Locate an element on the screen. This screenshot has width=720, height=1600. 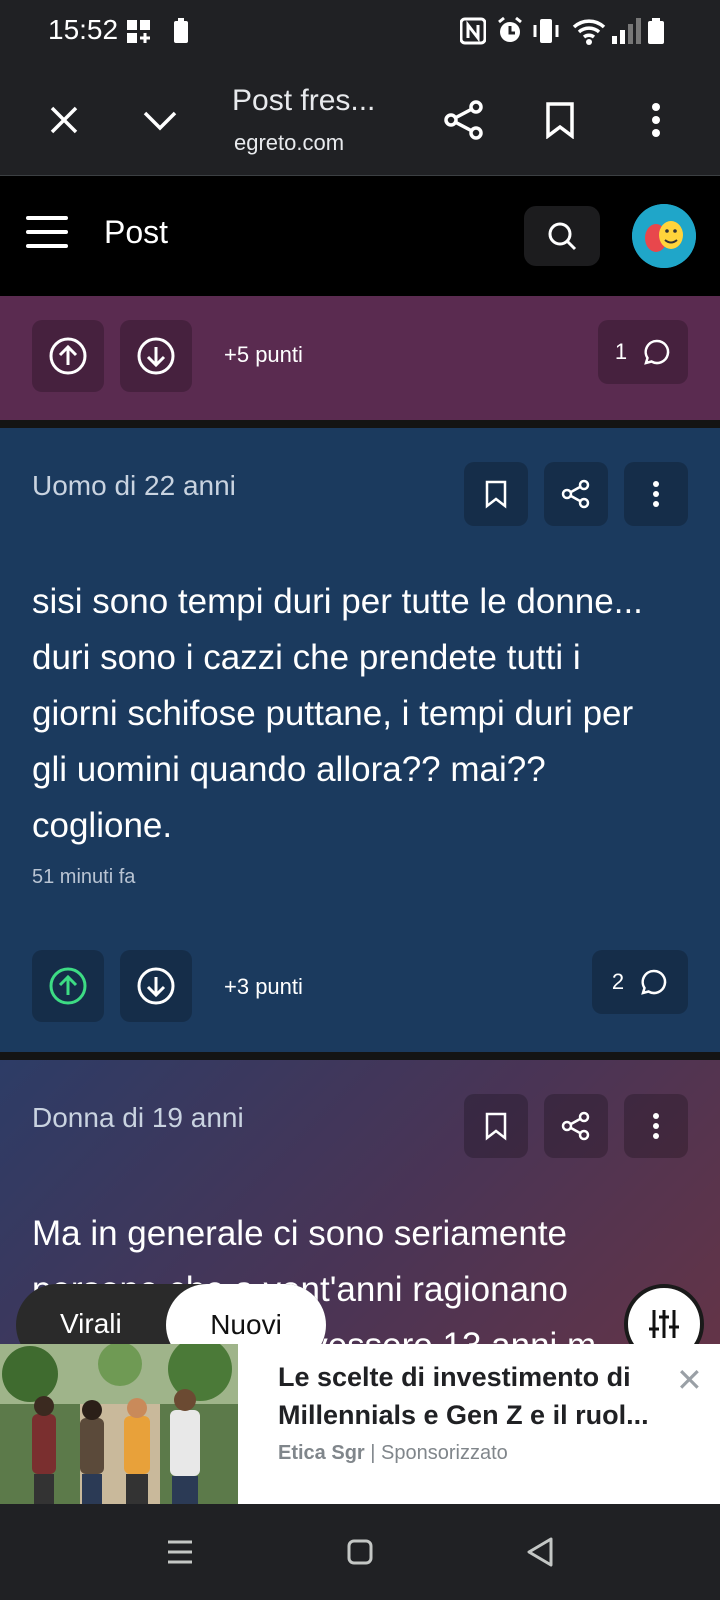
site-title: Post is located at coordinates (136, 232).